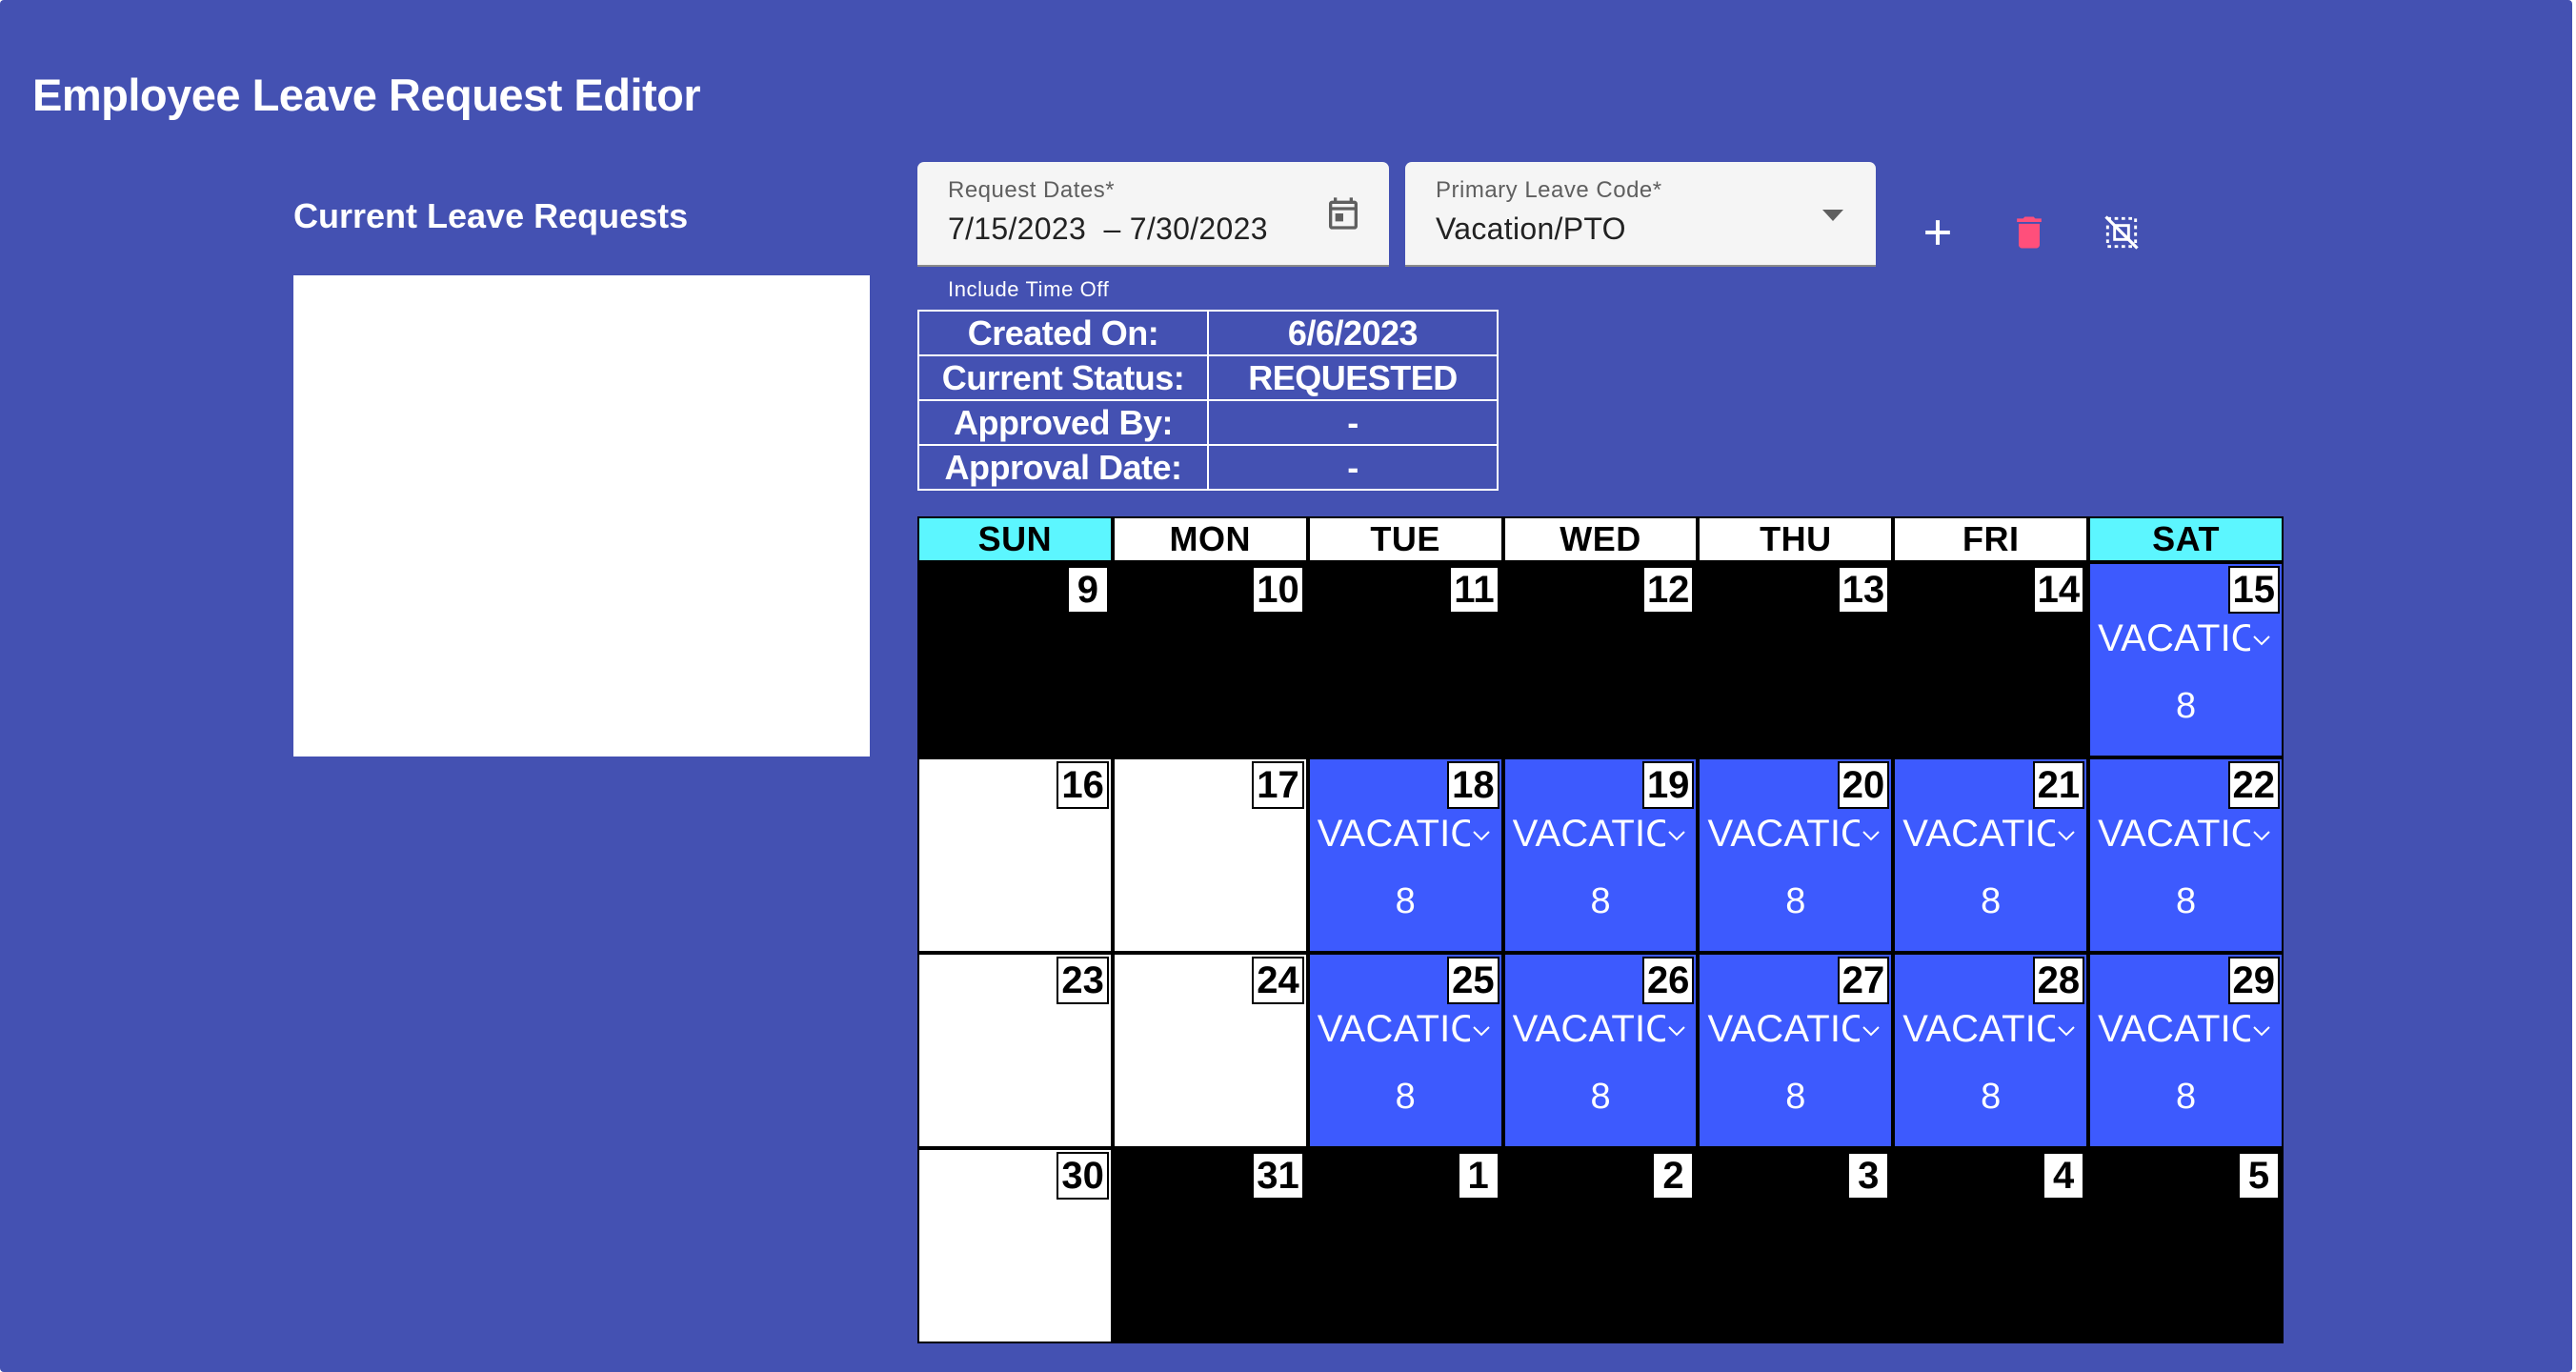 The image size is (2576, 1372). I want to click on calendar-day-cell: 30, so click(1015, 1245).